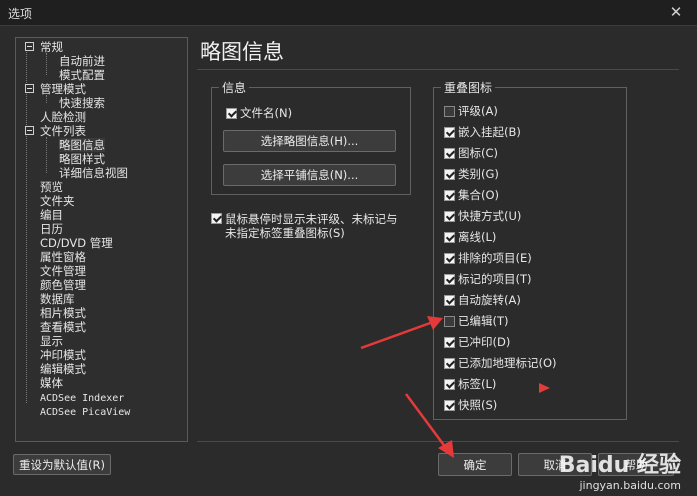 The height and width of the screenshot is (496, 697). I want to click on overlay-item-checkbox: 已添加地理标记(O), so click(500, 363).